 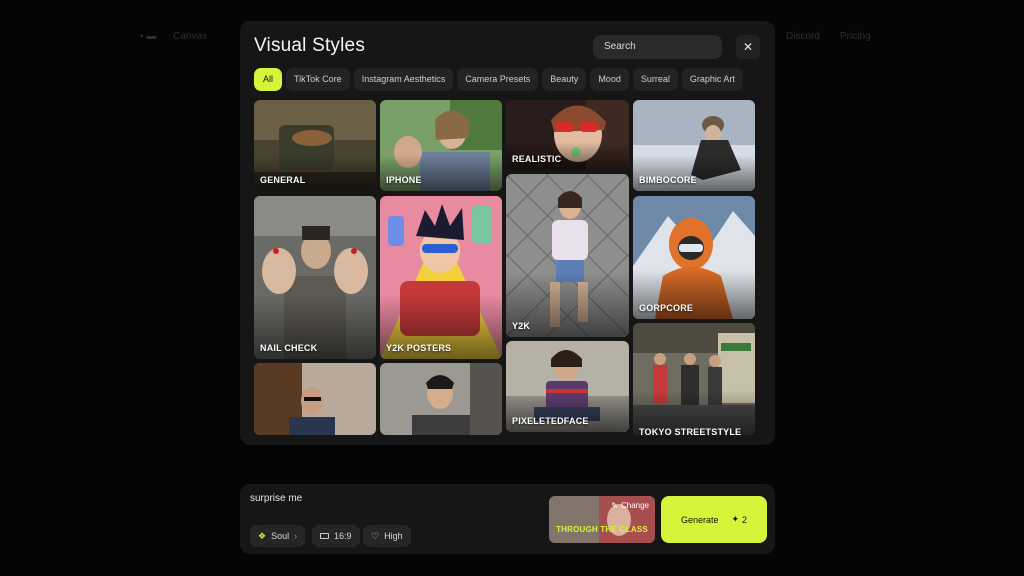 I want to click on style-label: Y2K POSTERS, so click(x=419, y=348).